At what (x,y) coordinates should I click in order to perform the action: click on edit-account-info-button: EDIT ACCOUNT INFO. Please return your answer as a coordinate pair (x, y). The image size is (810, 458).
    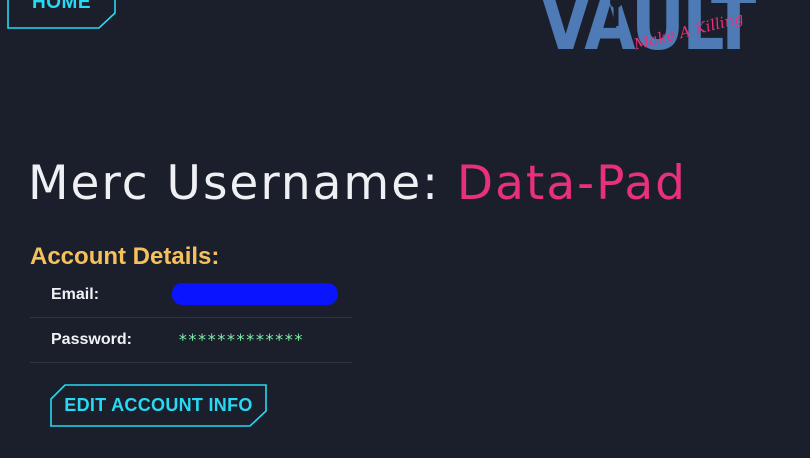
    Looking at the image, I should click on (158, 405).